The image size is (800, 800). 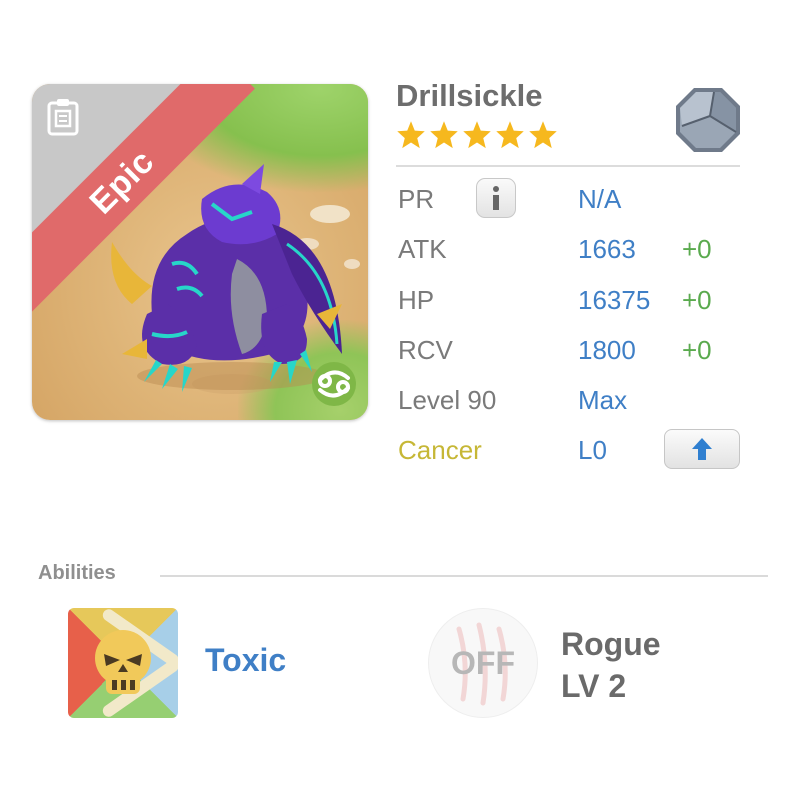 I want to click on skull-crossbones-icon, so click(x=136, y=663).